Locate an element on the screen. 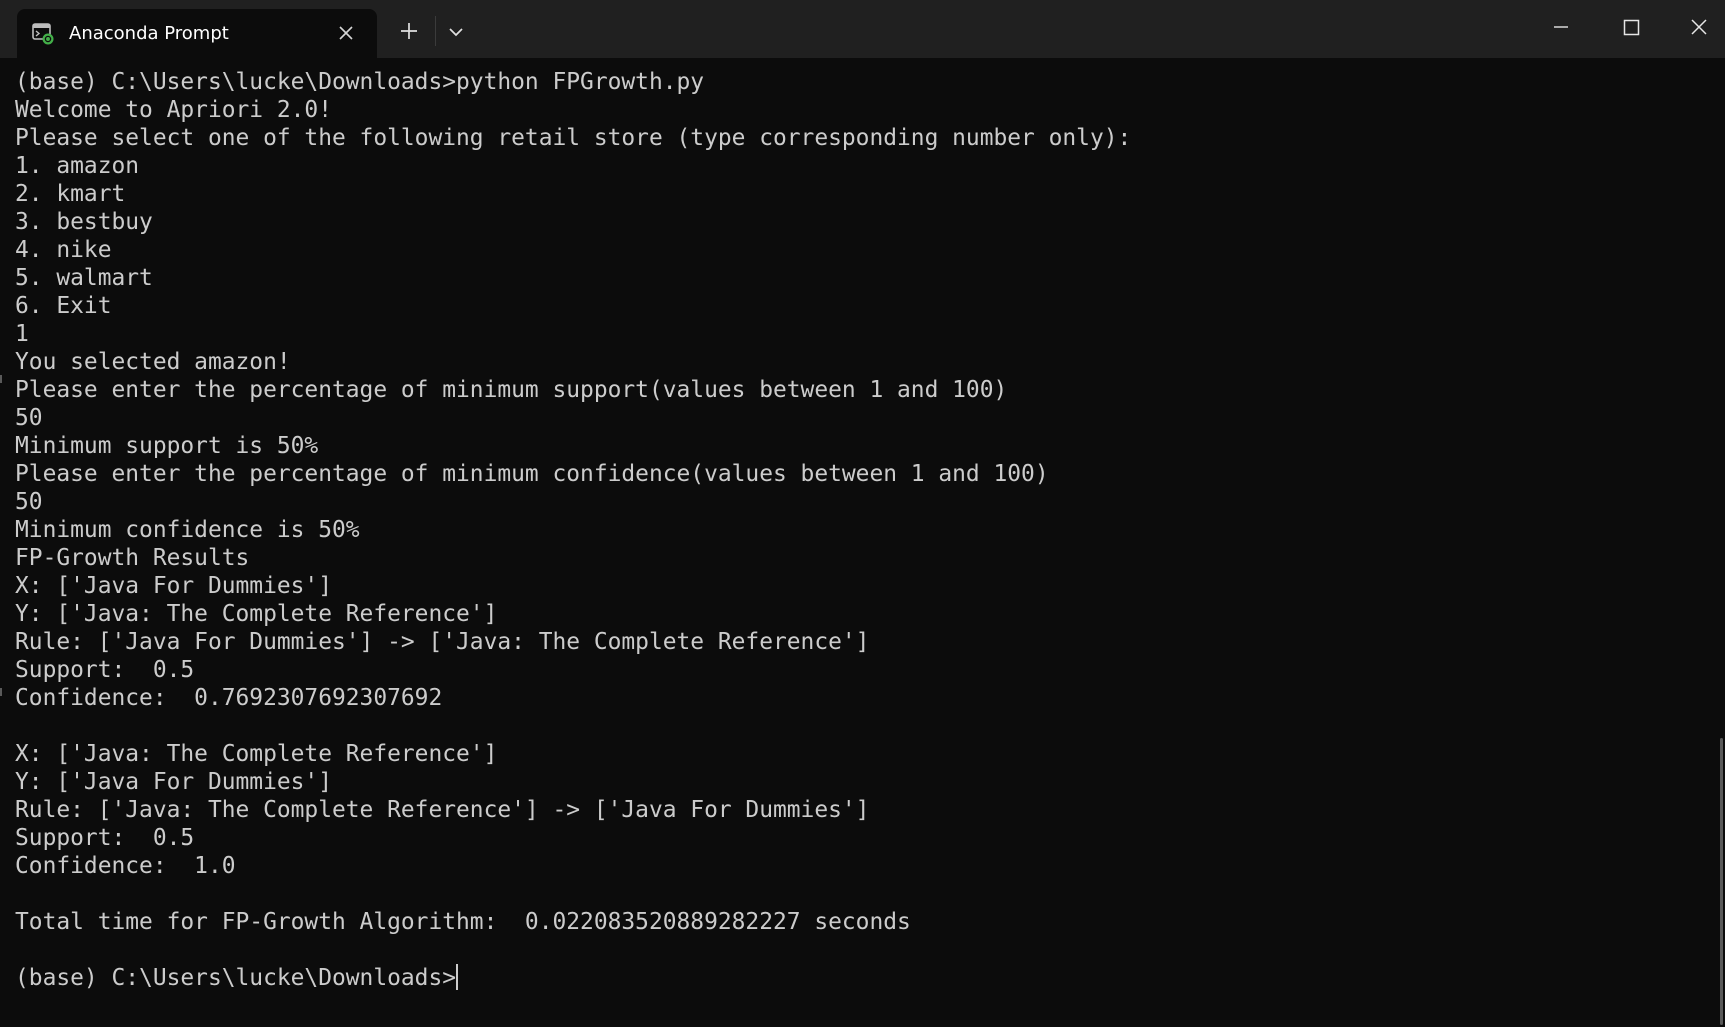 This screenshot has width=1725, height=1027. console-line: 5. walmart is located at coordinates (84, 278).